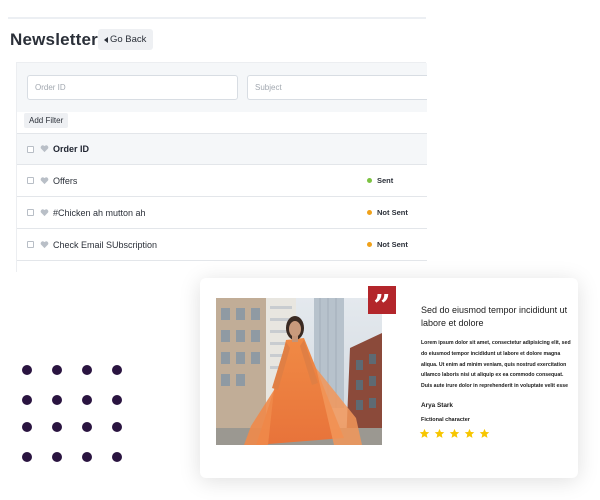  What do you see at coordinates (222, 212) in the screenshot?
I see `table-row: #Chicken ah mutton ah Not Sent` at bounding box center [222, 212].